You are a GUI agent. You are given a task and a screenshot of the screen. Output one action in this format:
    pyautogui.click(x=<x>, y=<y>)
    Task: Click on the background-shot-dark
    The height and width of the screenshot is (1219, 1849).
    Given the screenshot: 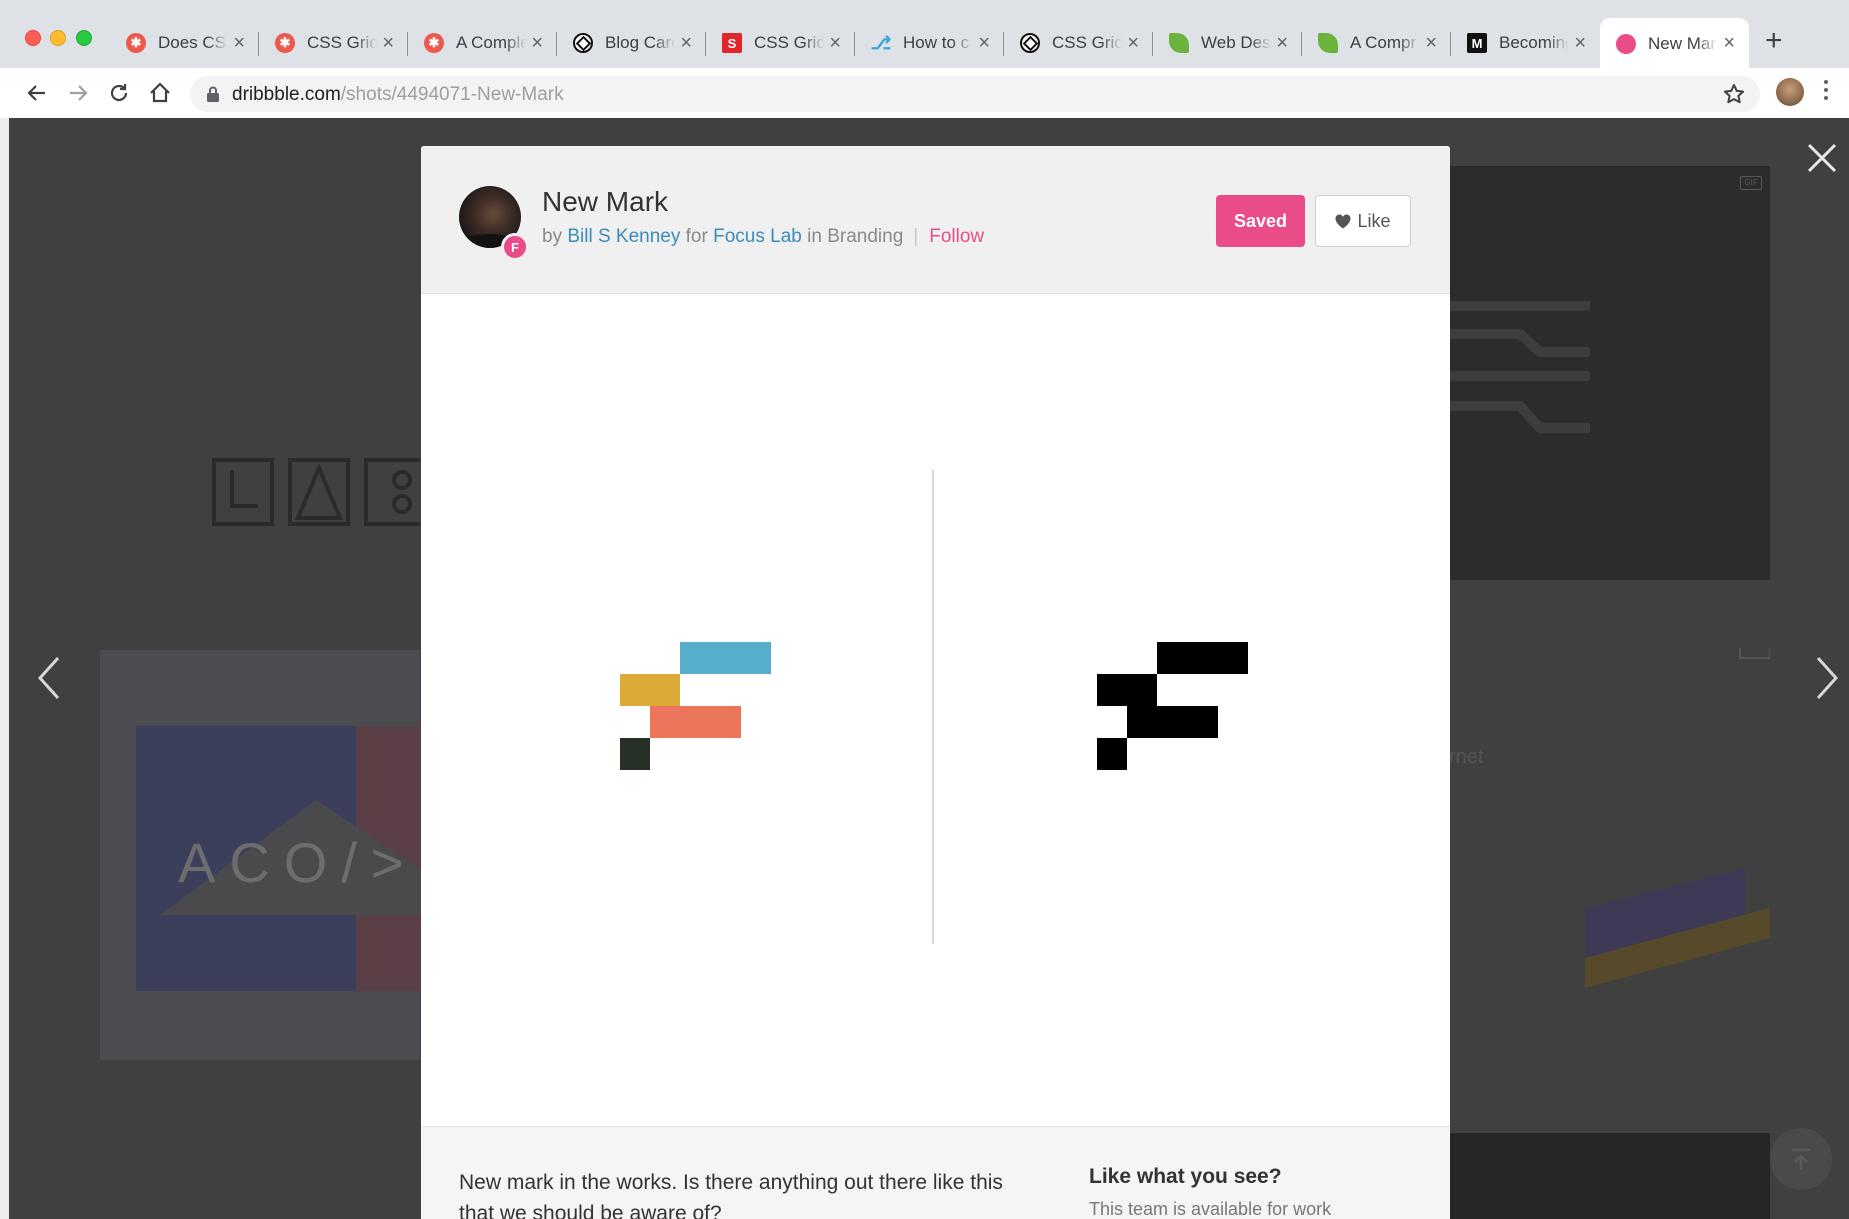 What is the action you would take?
    pyautogui.click(x=1610, y=373)
    